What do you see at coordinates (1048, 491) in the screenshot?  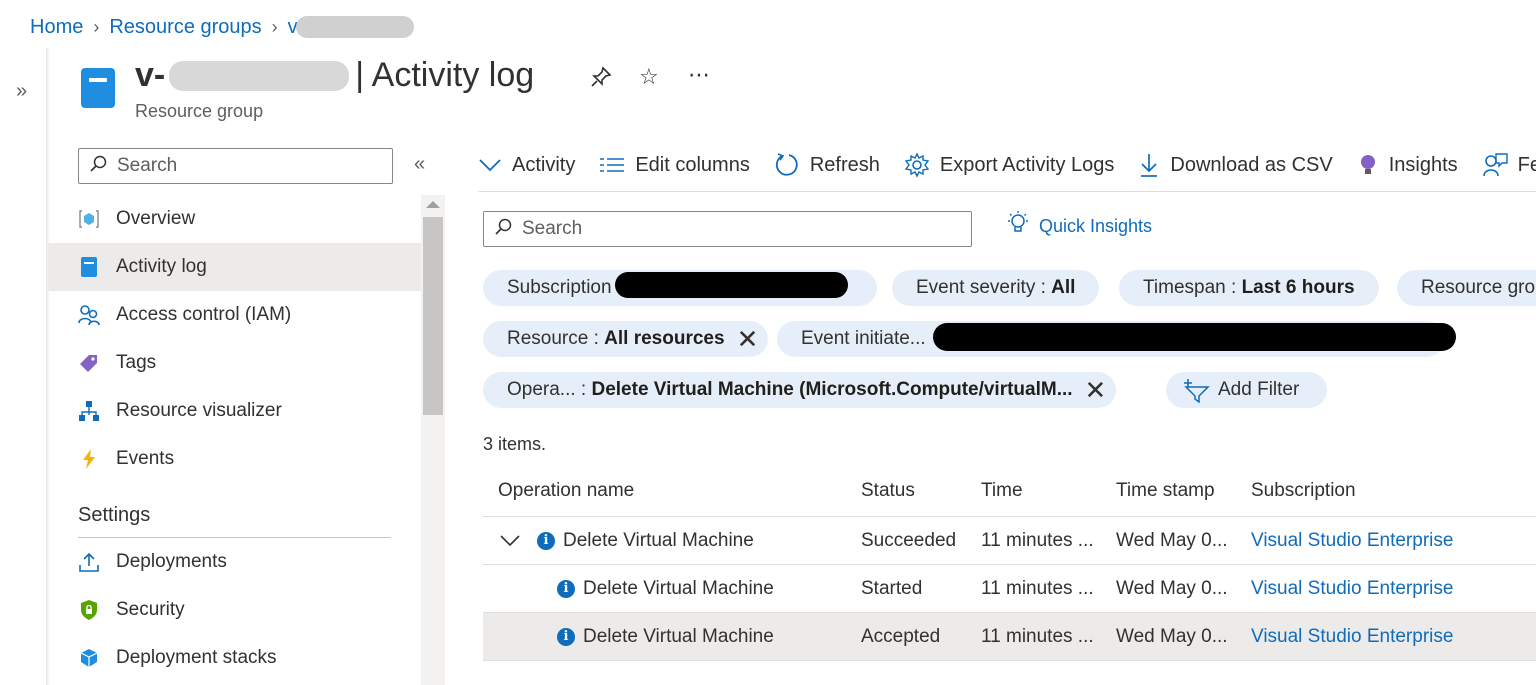 I see `column-header-time: Time` at bounding box center [1048, 491].